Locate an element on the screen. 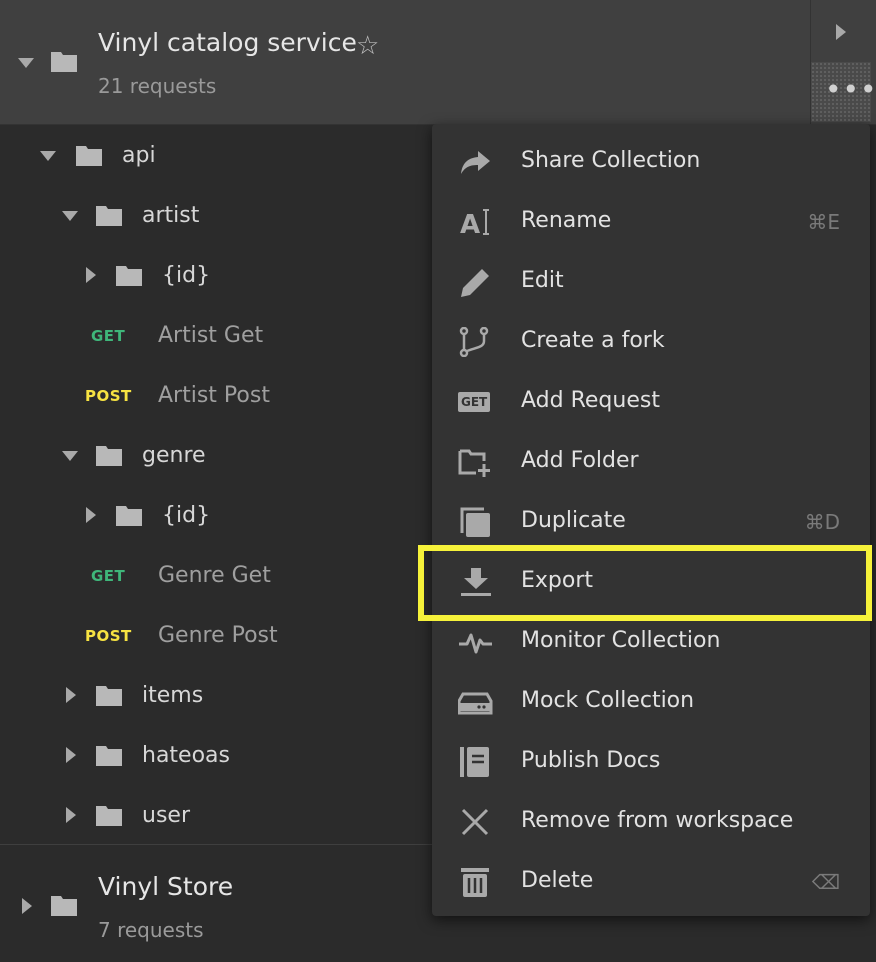  request-label: Genre Get is located at coordinates (214, 575).